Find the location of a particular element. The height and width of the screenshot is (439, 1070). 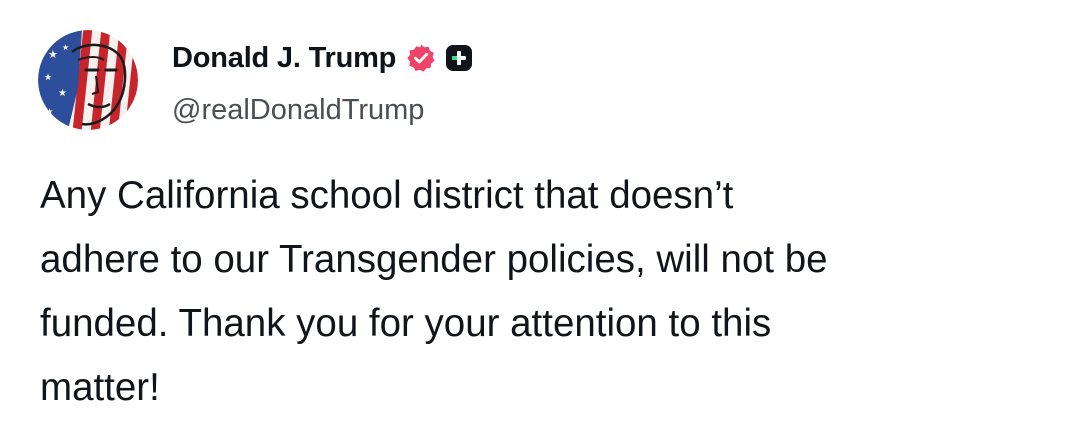

flag-portrait-avatar-icon: ★ ★ ★ ★ ★ is located at coordinates (88, 80).